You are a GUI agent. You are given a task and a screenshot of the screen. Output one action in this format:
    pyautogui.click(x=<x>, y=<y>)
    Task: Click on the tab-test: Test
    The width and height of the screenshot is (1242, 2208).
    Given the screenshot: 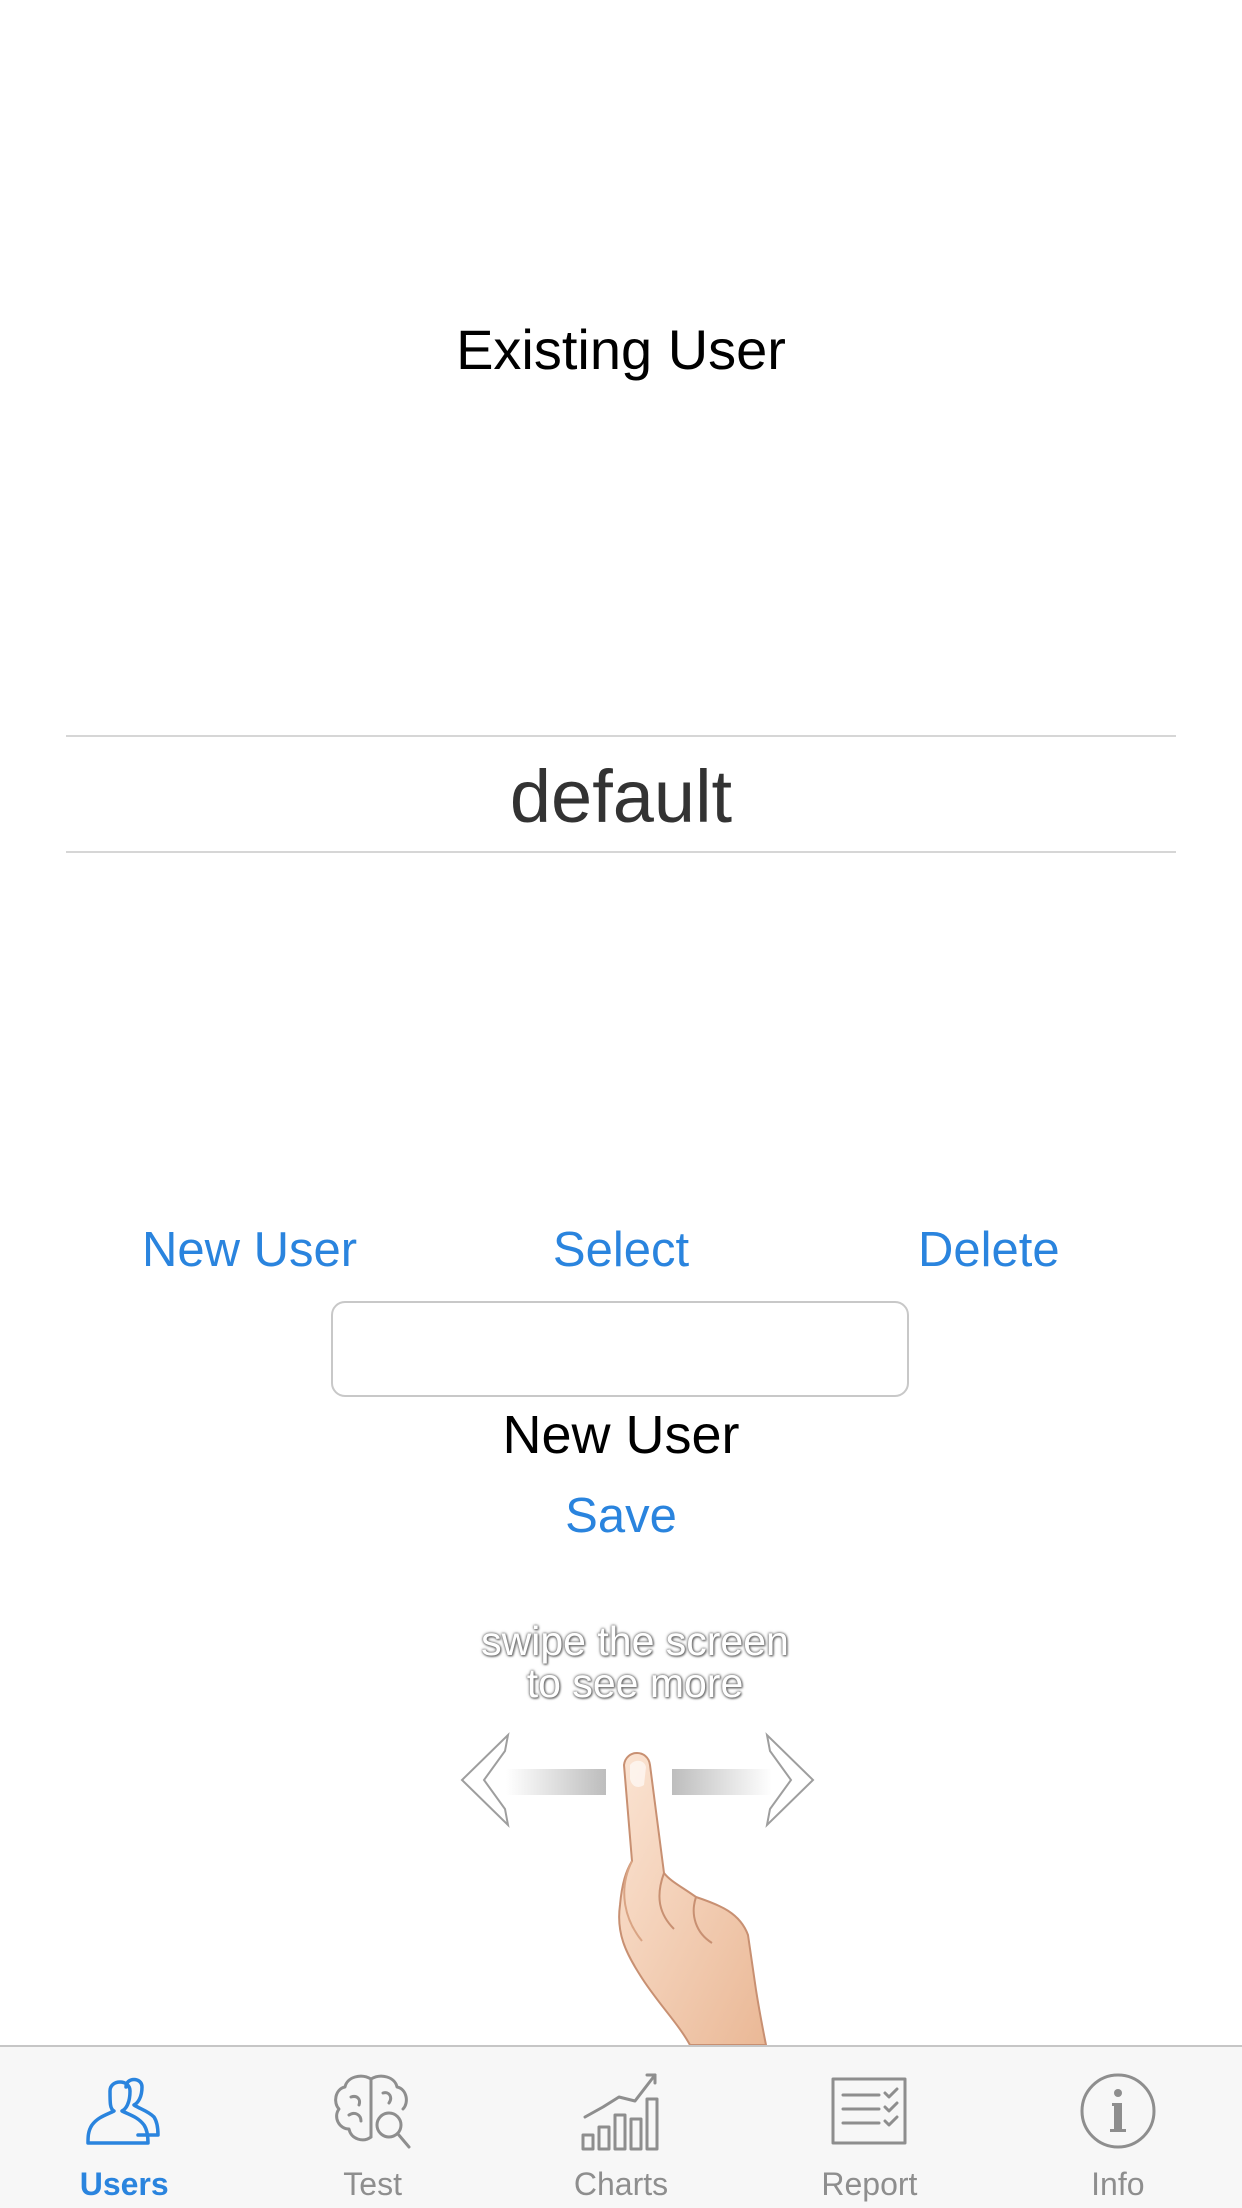 What is the action you would take?
    pyautogui.click(x=372, y=2127)
    